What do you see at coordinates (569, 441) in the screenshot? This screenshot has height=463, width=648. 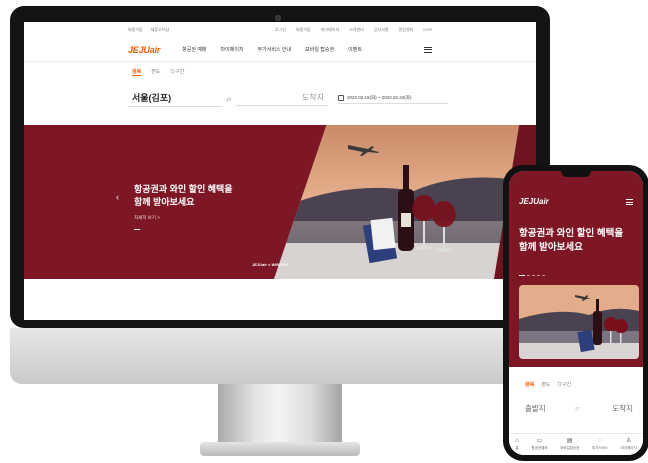 I see `boarding-pass-icon: ▤` at bounding box center [569, 441].